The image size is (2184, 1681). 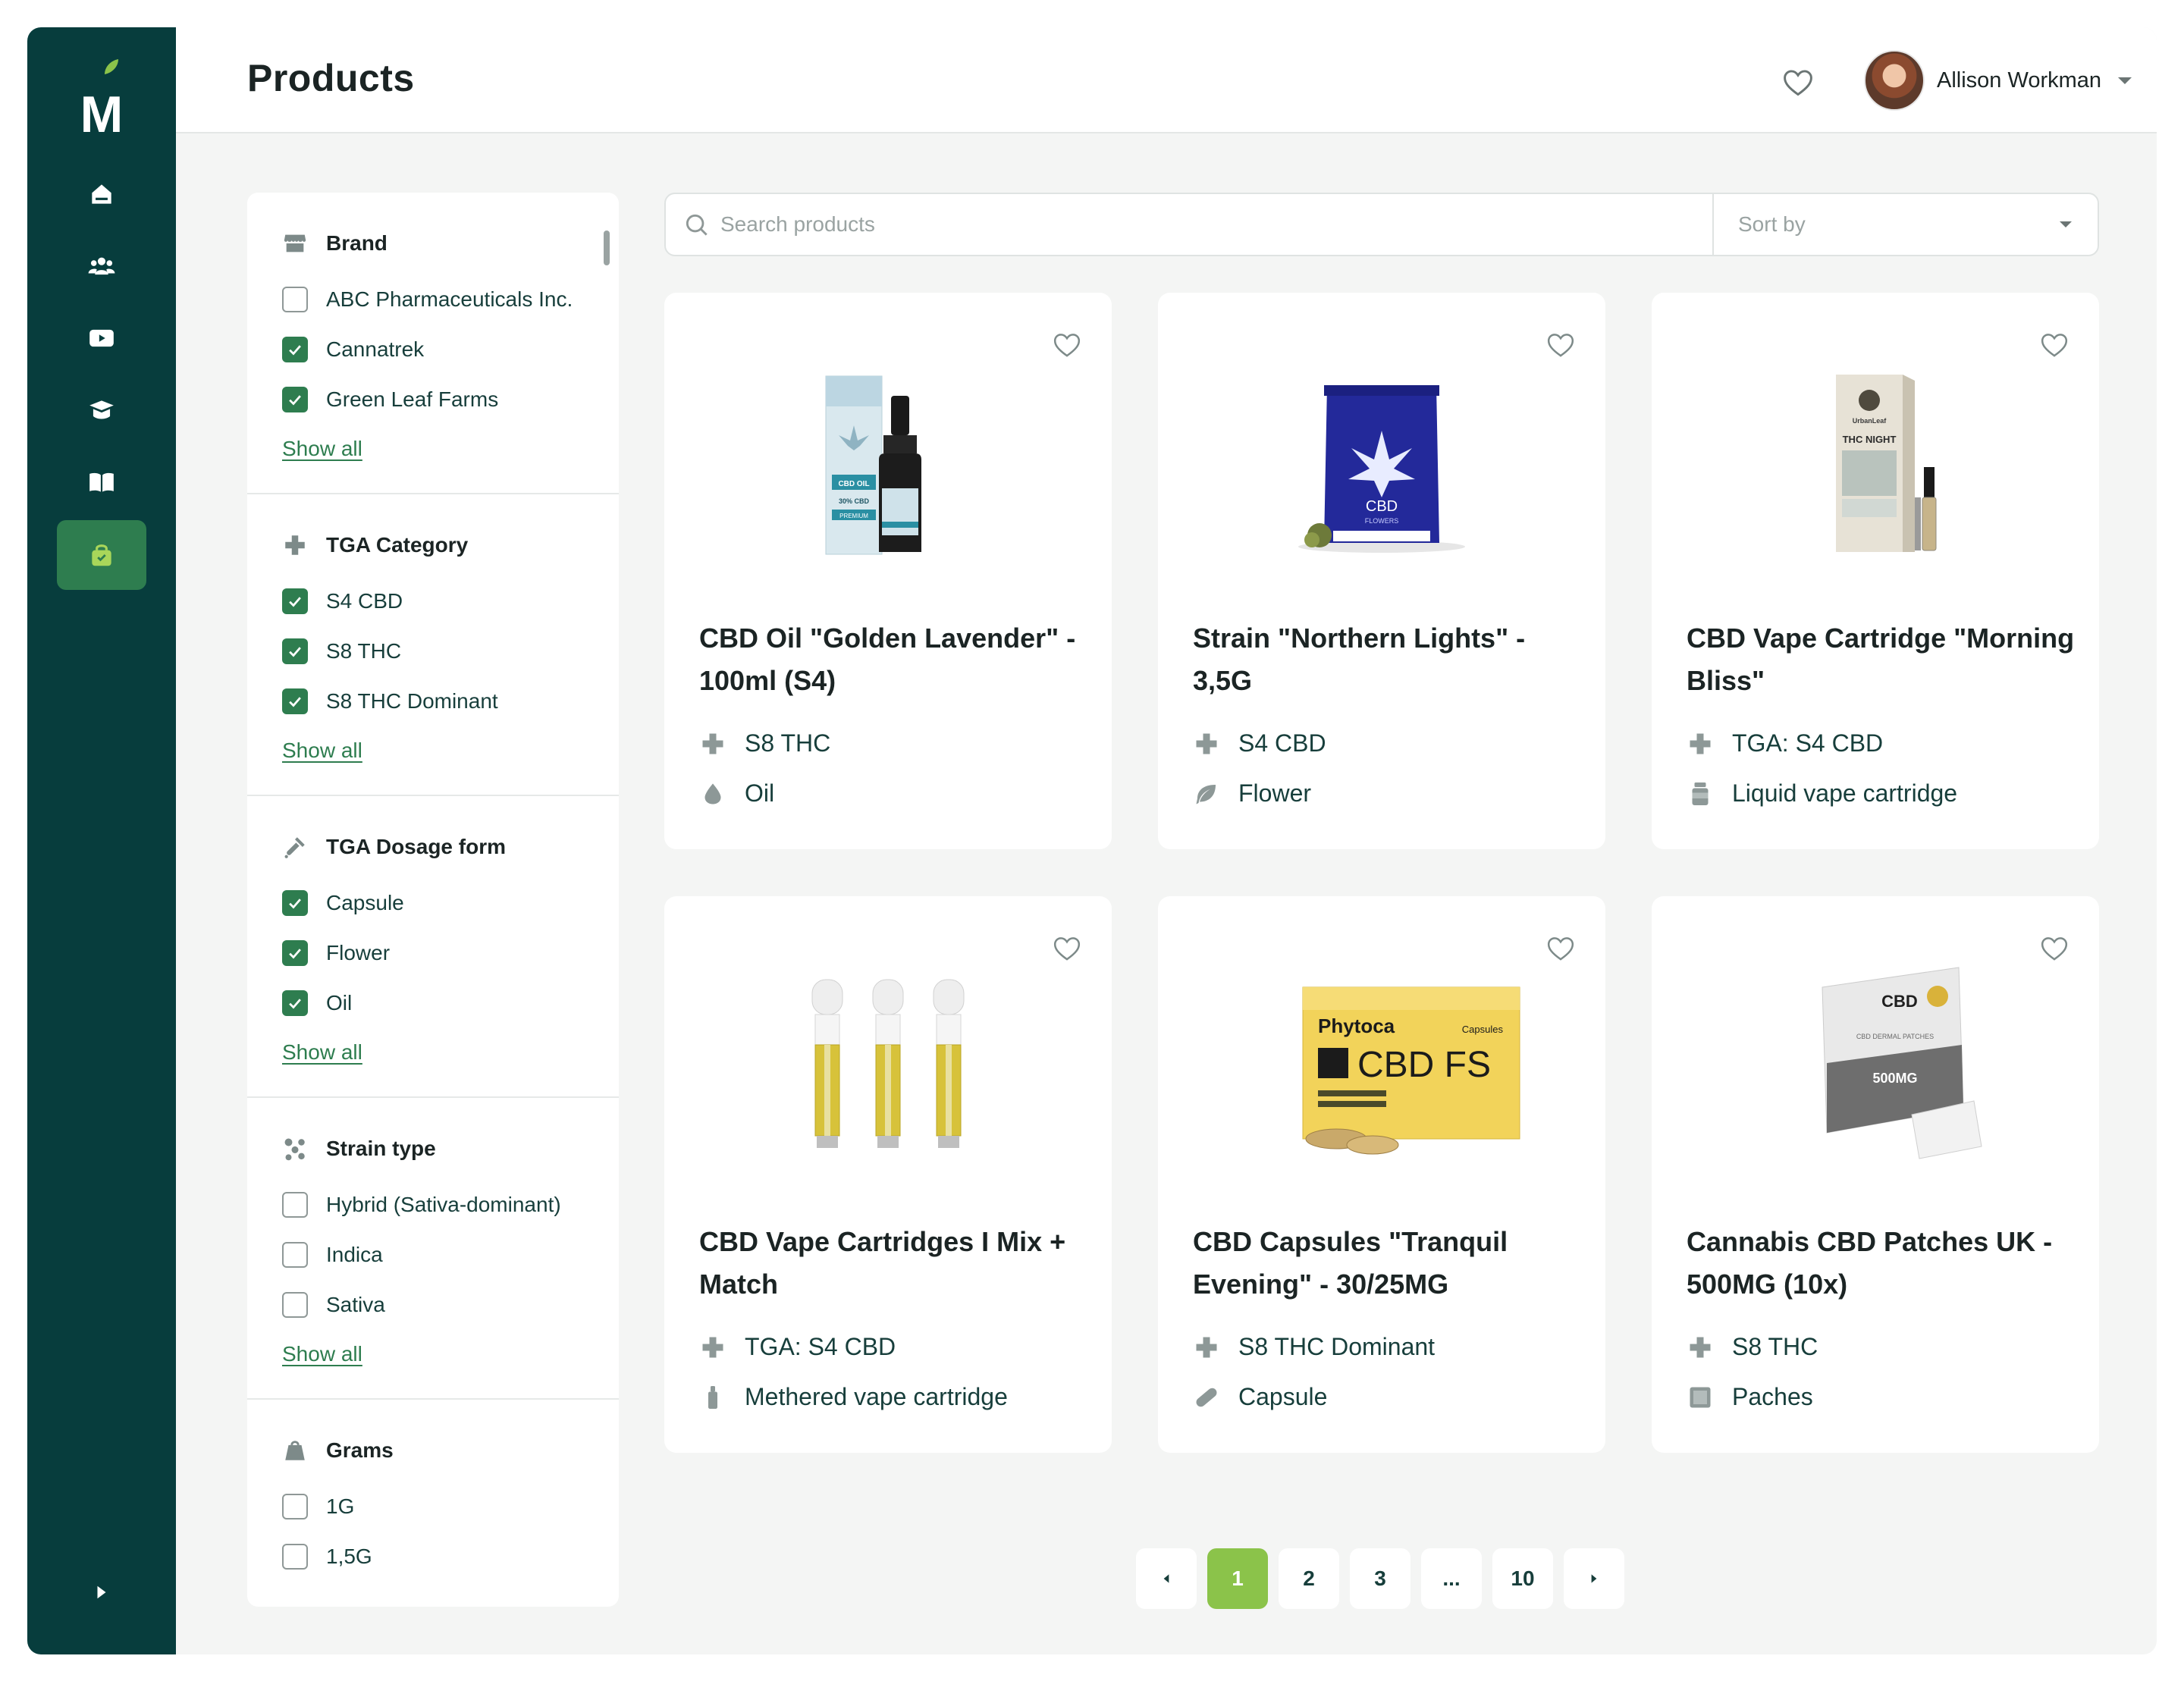 What do you see at coordinates (876, 1396) in the screenshot?
I see `product-form-label: Methered vape cartridge` at bounding box center [876, 1396].